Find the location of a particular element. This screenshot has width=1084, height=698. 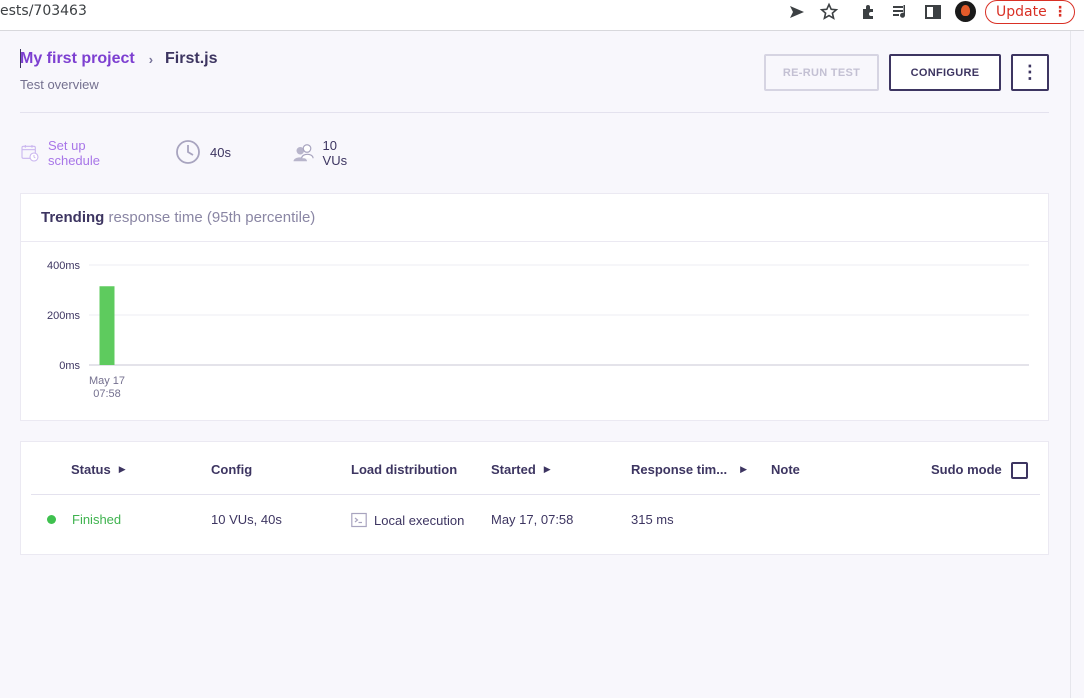

column-header-config-label: Config is located at coordinates (232, 469).